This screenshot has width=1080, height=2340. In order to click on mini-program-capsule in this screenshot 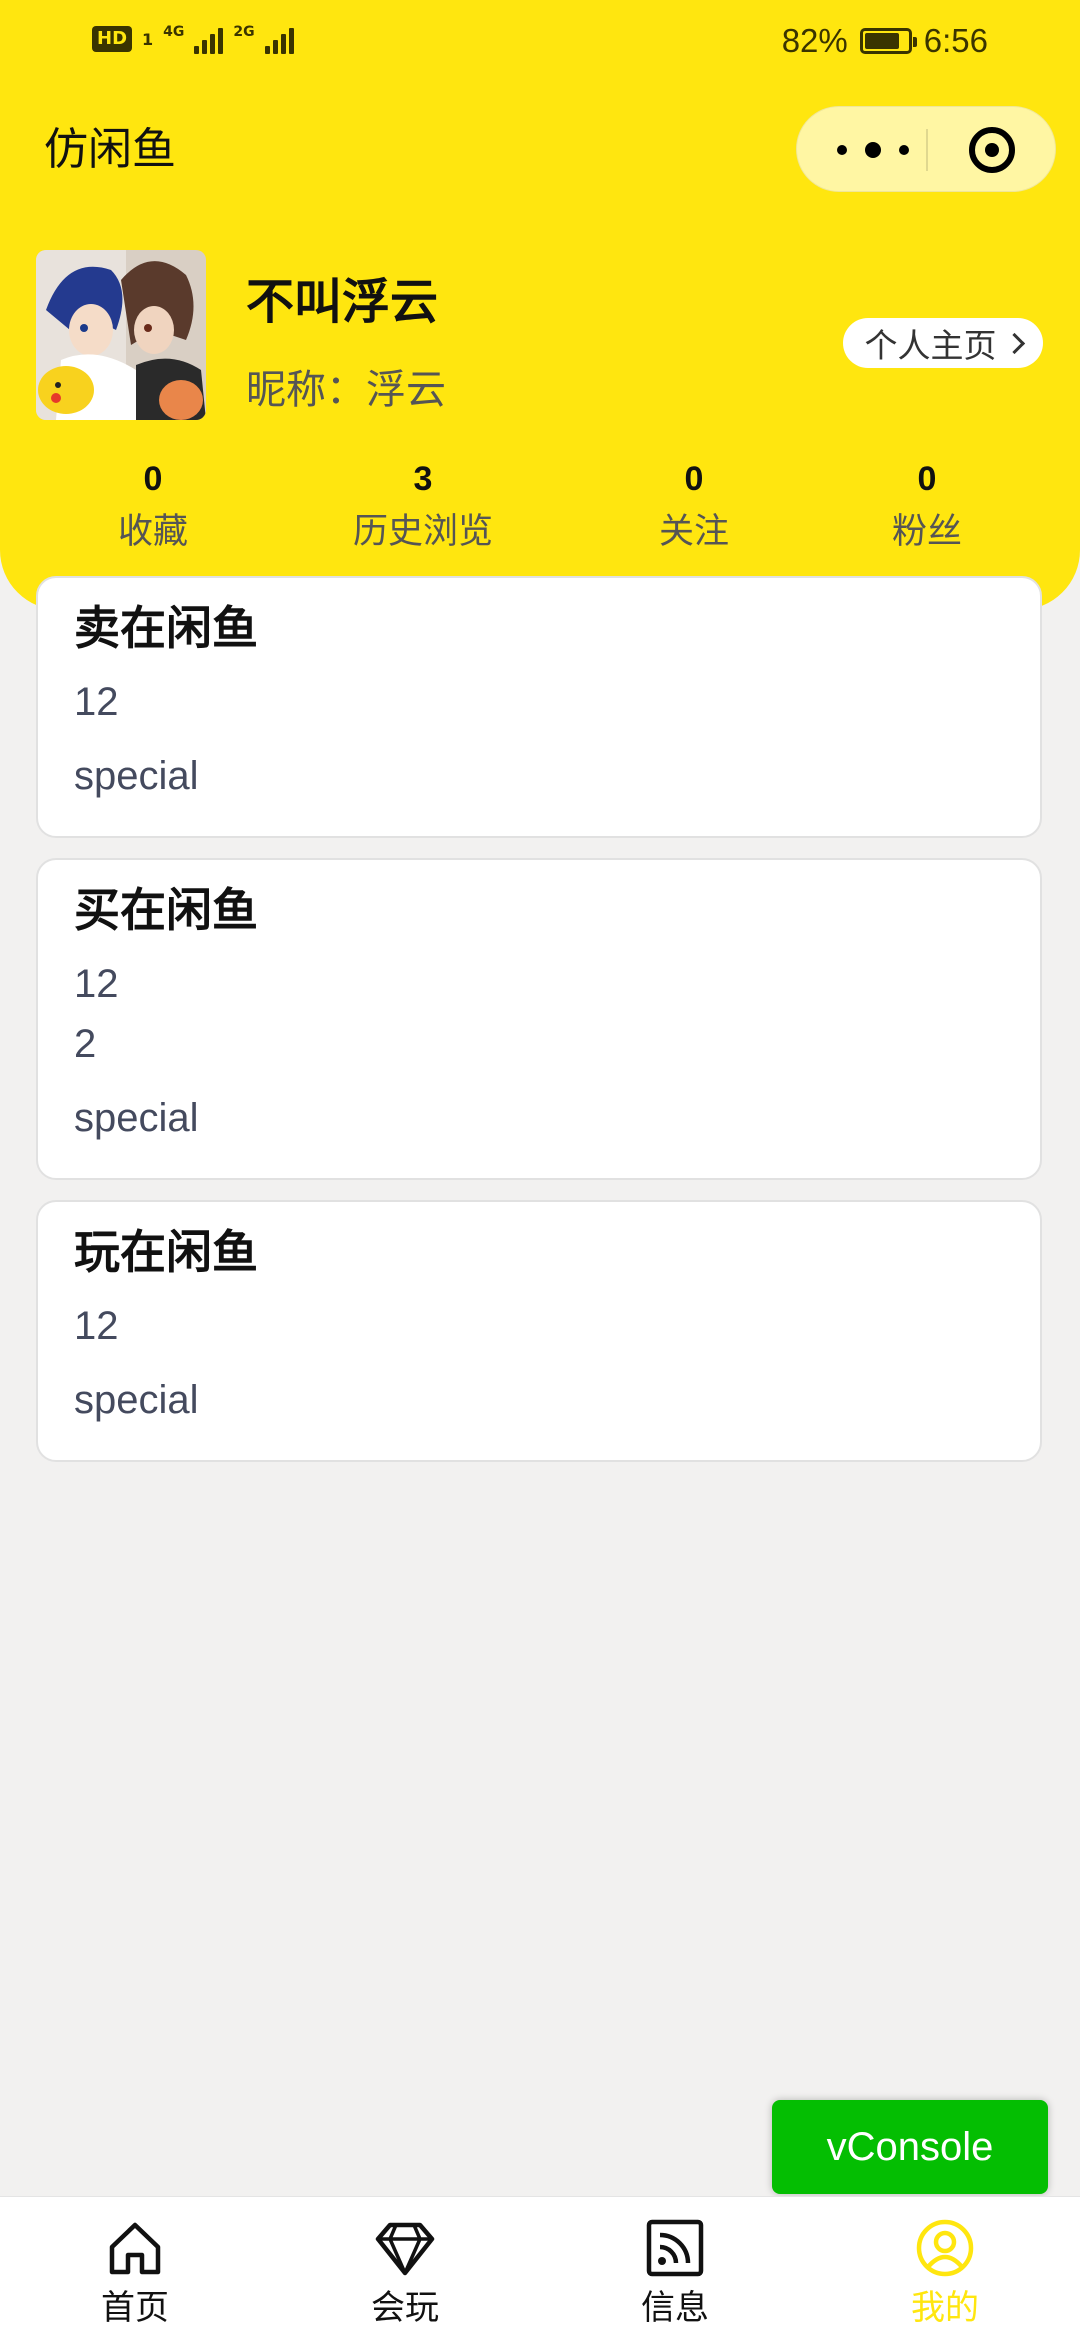, I will do `click(926, 149)`.